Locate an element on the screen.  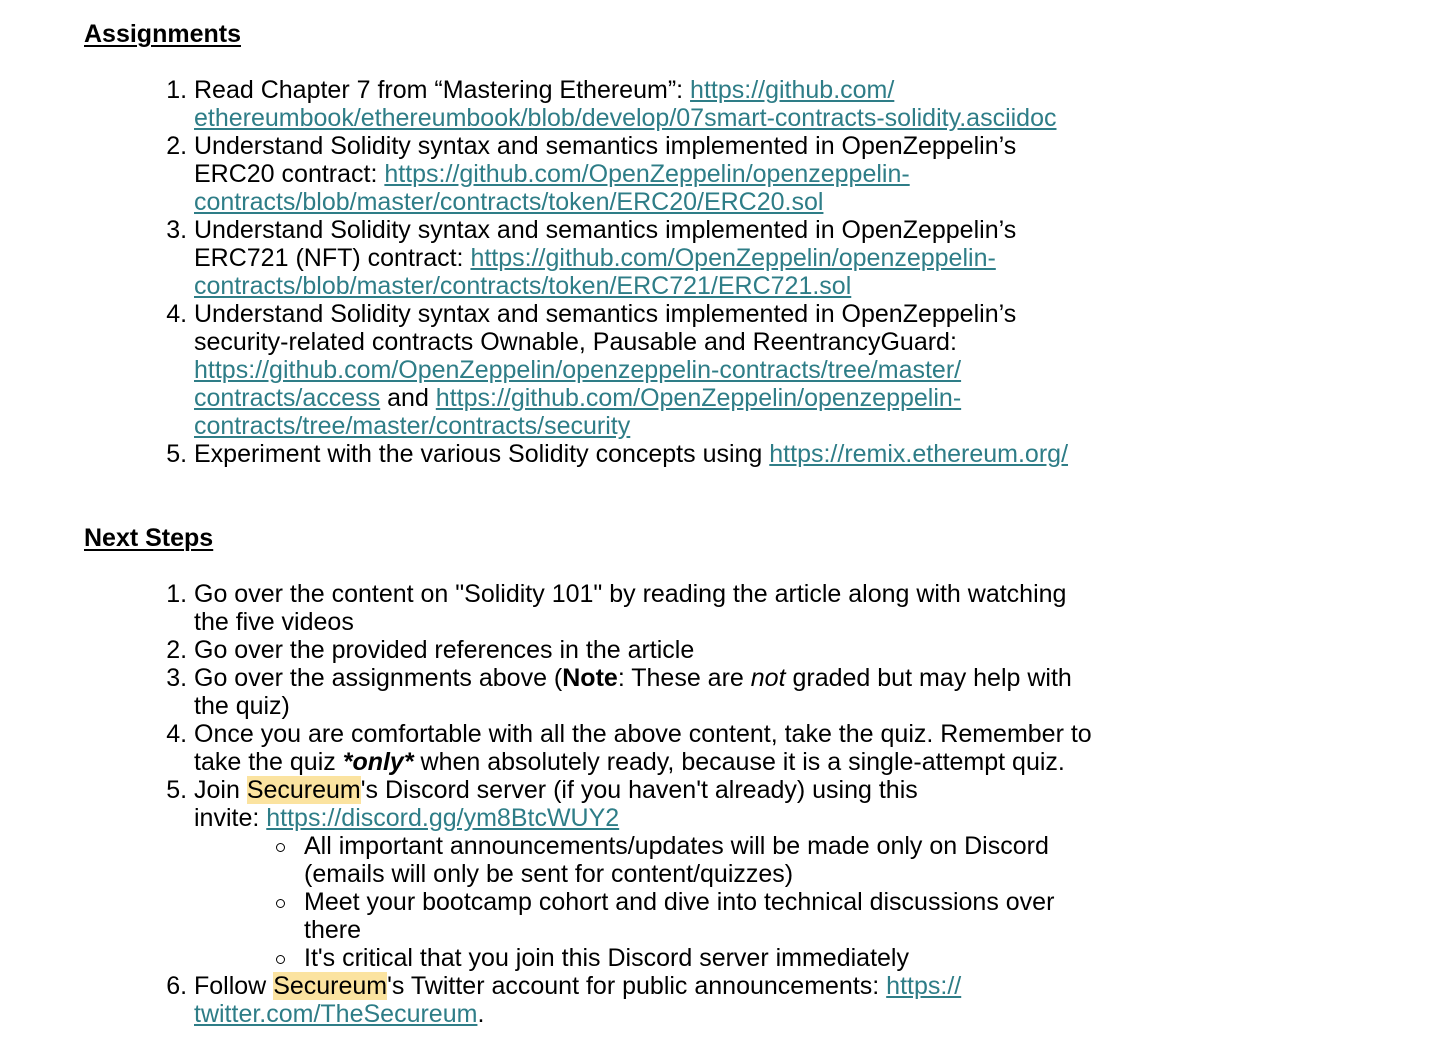
next-step-4-pre: take the quiz is located at coordinates (268, 762).